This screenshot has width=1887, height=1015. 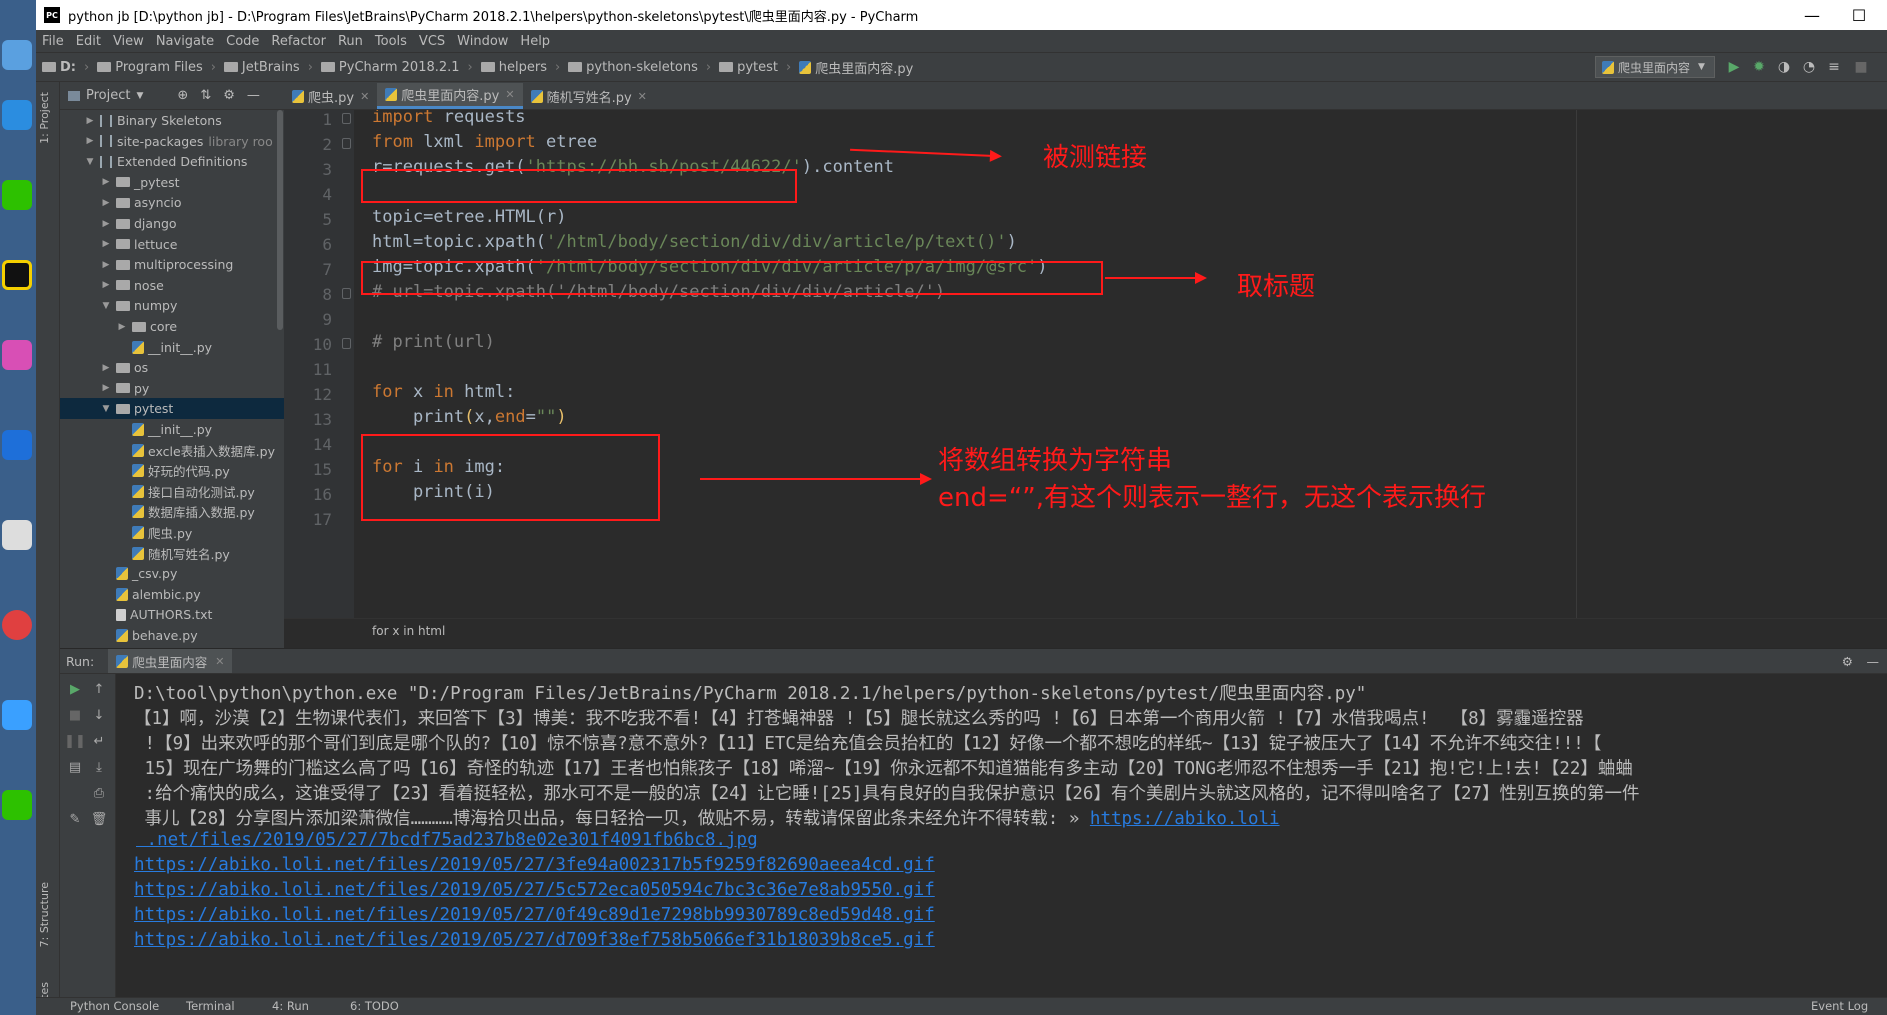 What do you see at coordinates (172, 244) in the screenshot?
I see `tree-item: ▶ lettuce` at bounding box center [172, 244].